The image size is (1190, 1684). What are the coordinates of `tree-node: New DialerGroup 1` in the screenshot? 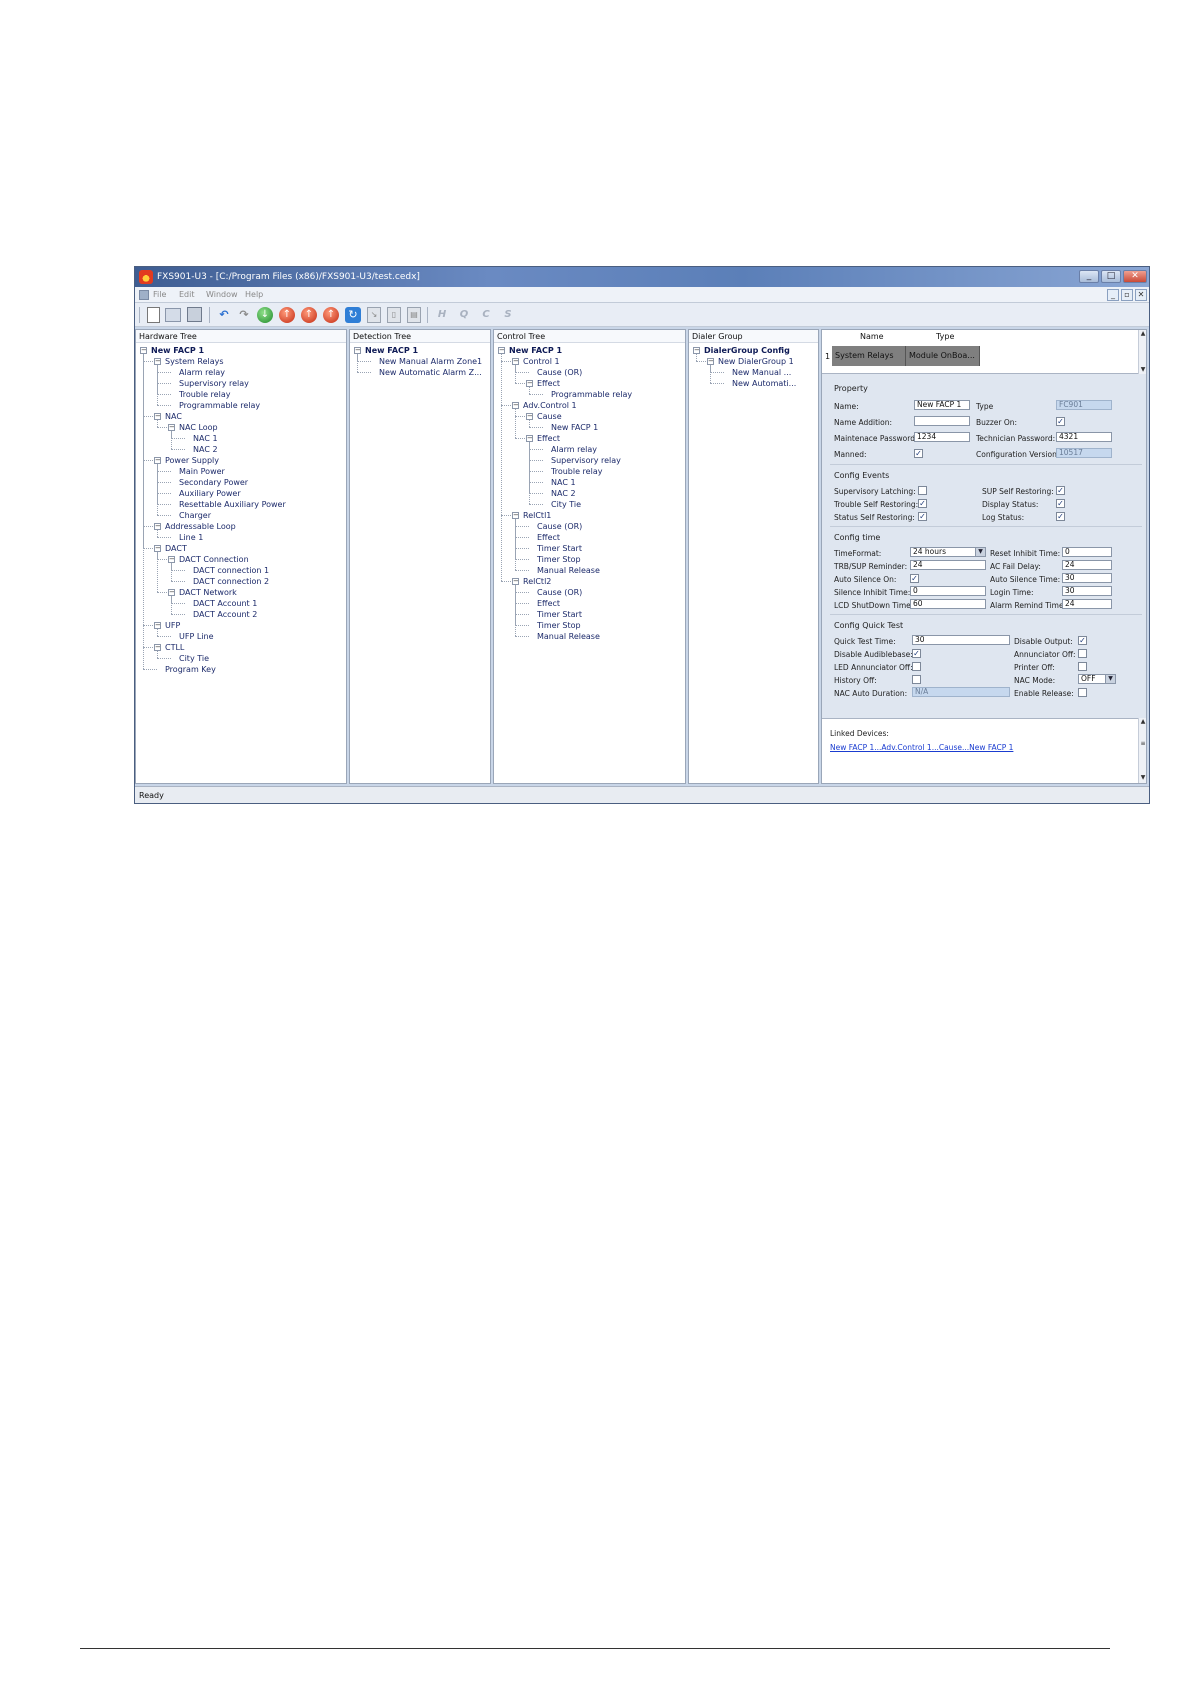 It's located at (756, 361).